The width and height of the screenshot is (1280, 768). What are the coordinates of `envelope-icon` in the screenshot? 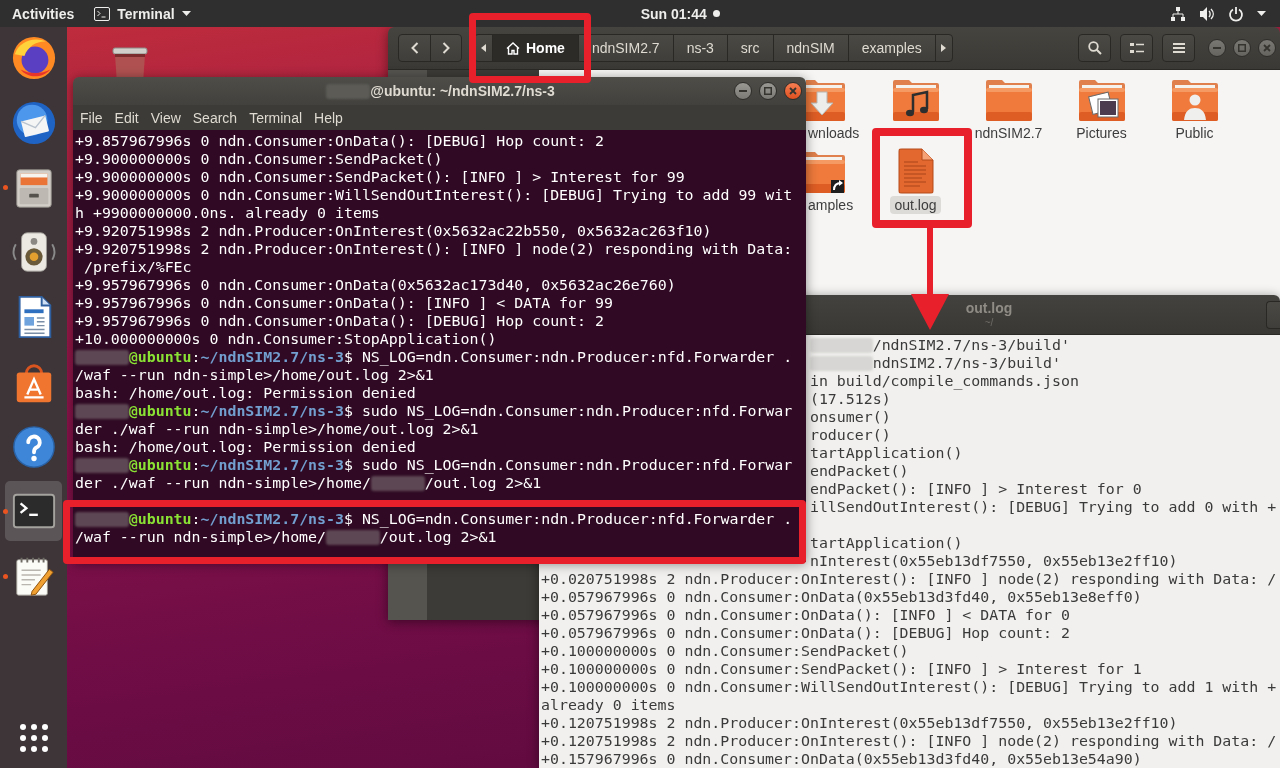 It's located at (33, 122).